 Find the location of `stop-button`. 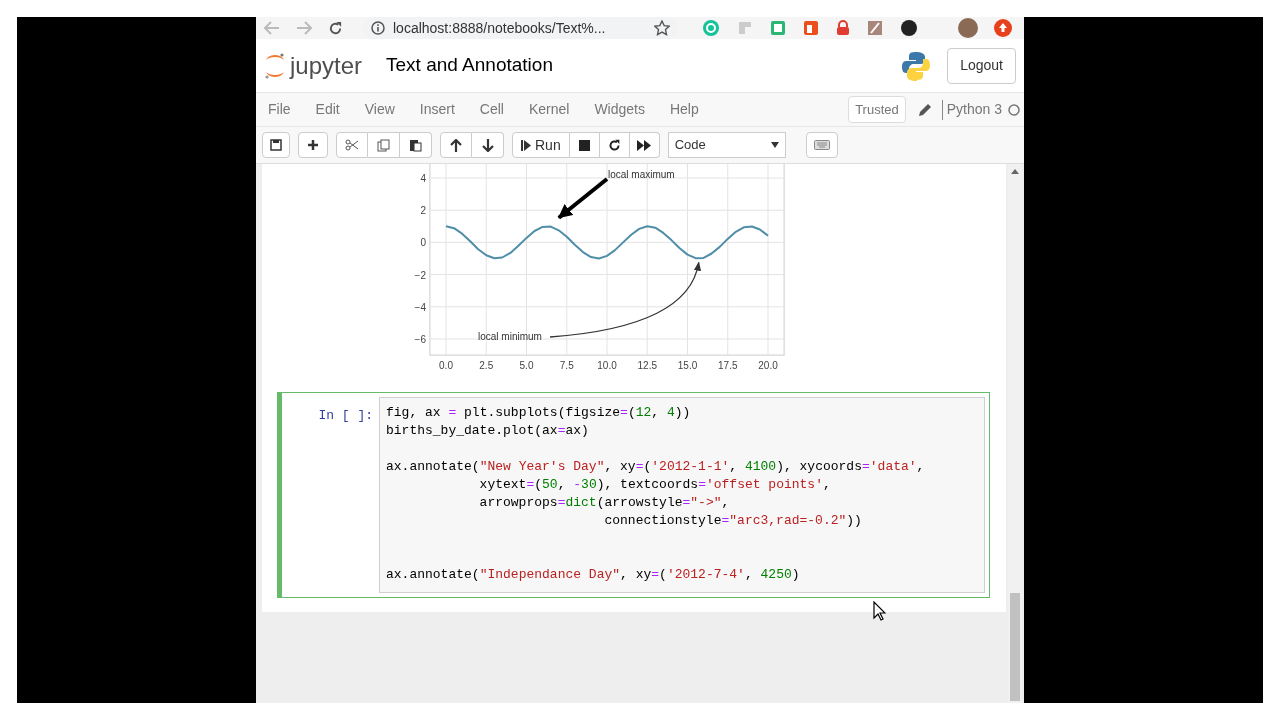

stop-button is located at coordinates (584, 145).